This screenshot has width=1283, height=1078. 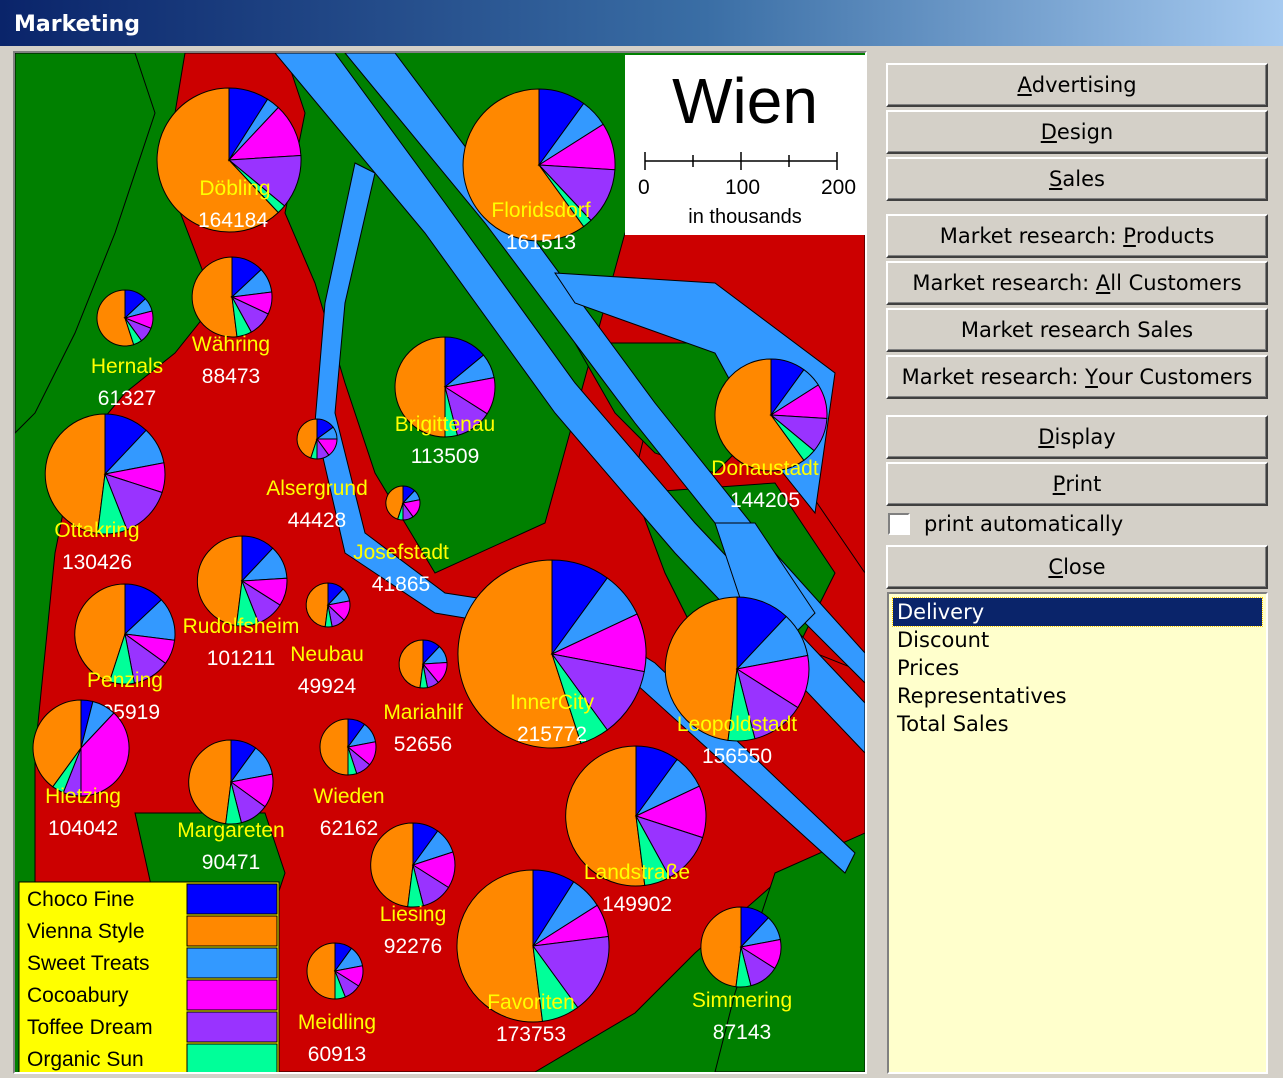 What do you see at coordinates (127, 366) in the screenshot?
I see `district-name: Hernals` at bounding box center [127, 366].